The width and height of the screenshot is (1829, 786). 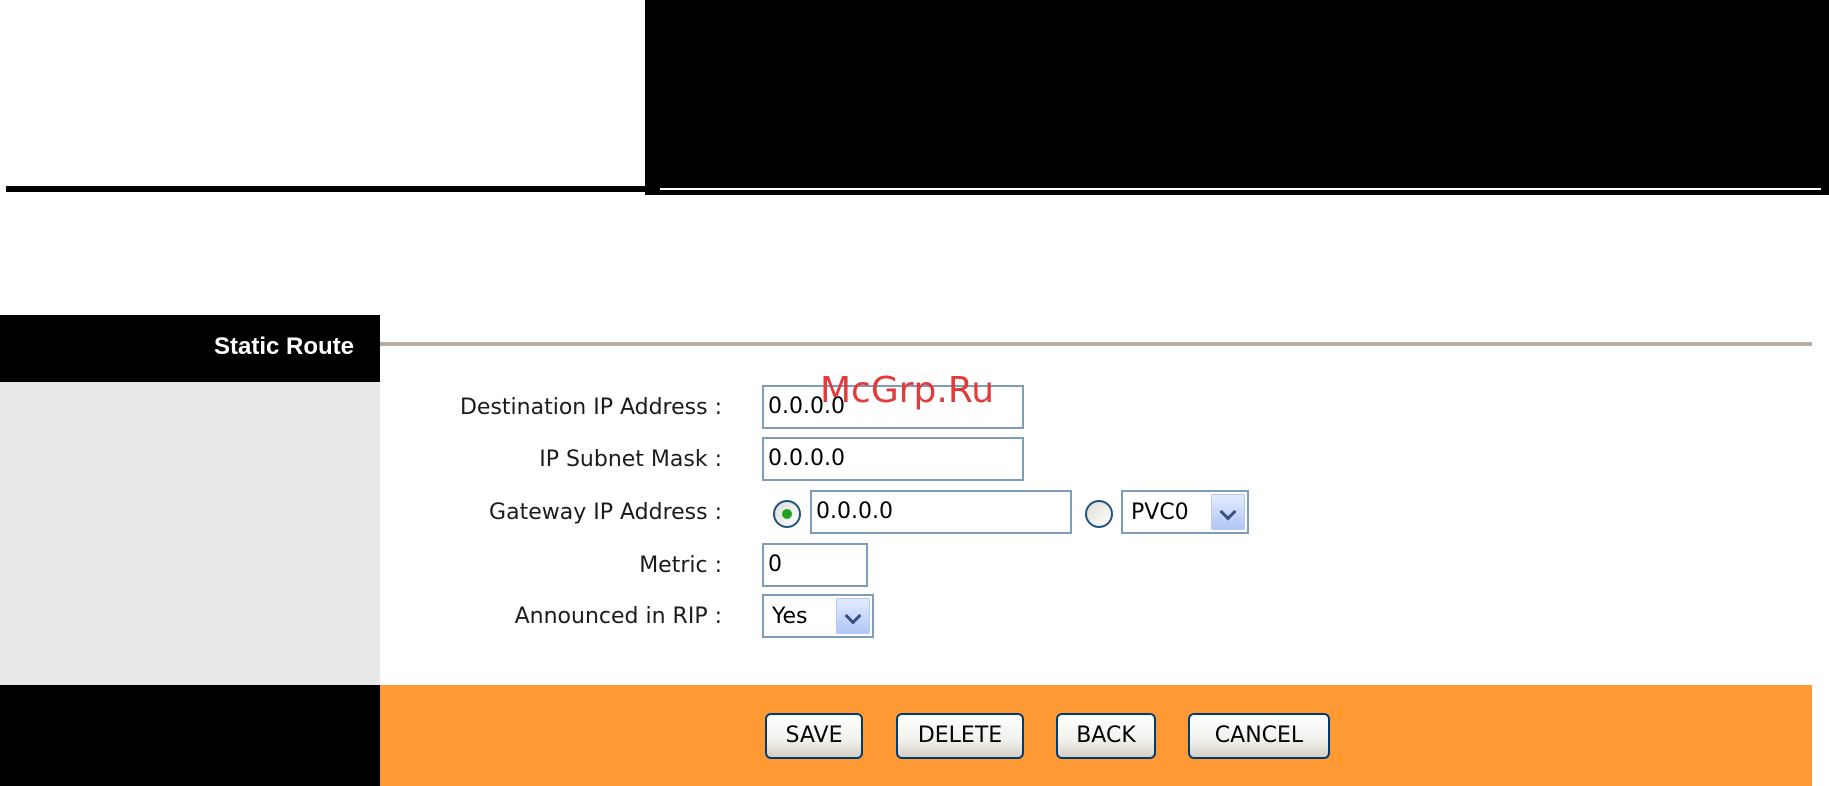 What do you see at coordinates (190, 533) in the screenshot?
I see `sidebar-panel` at bounding box center [190, 533].